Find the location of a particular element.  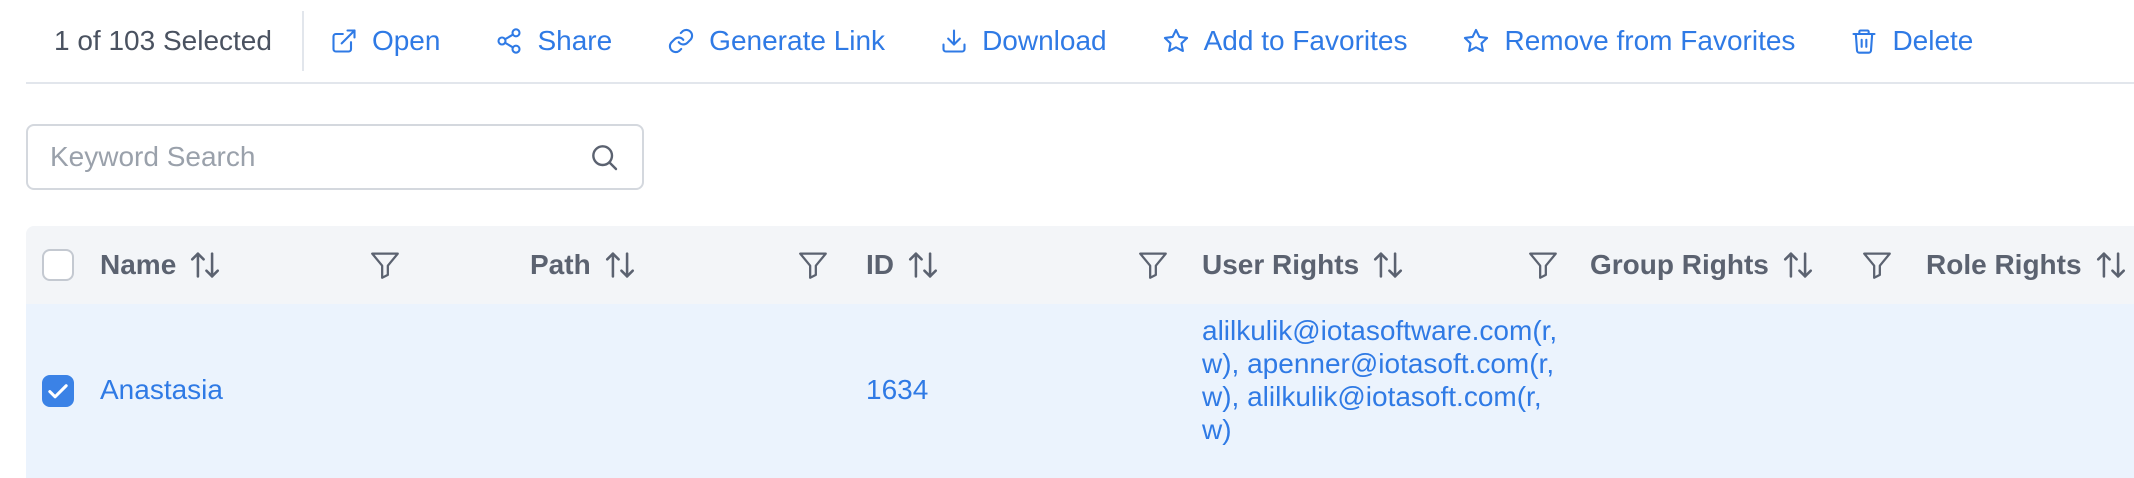

open-button: Open is located at coordinates (385, 41).